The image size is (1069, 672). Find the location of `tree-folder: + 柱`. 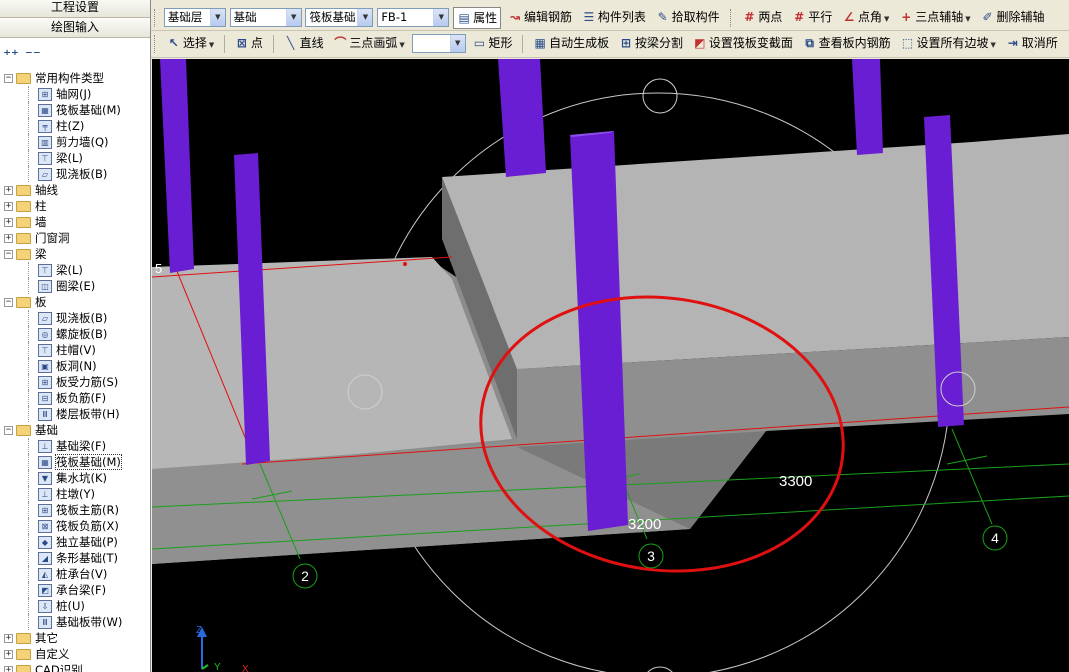

tree-folder: + 柱 is located at coordinates (75, 206).